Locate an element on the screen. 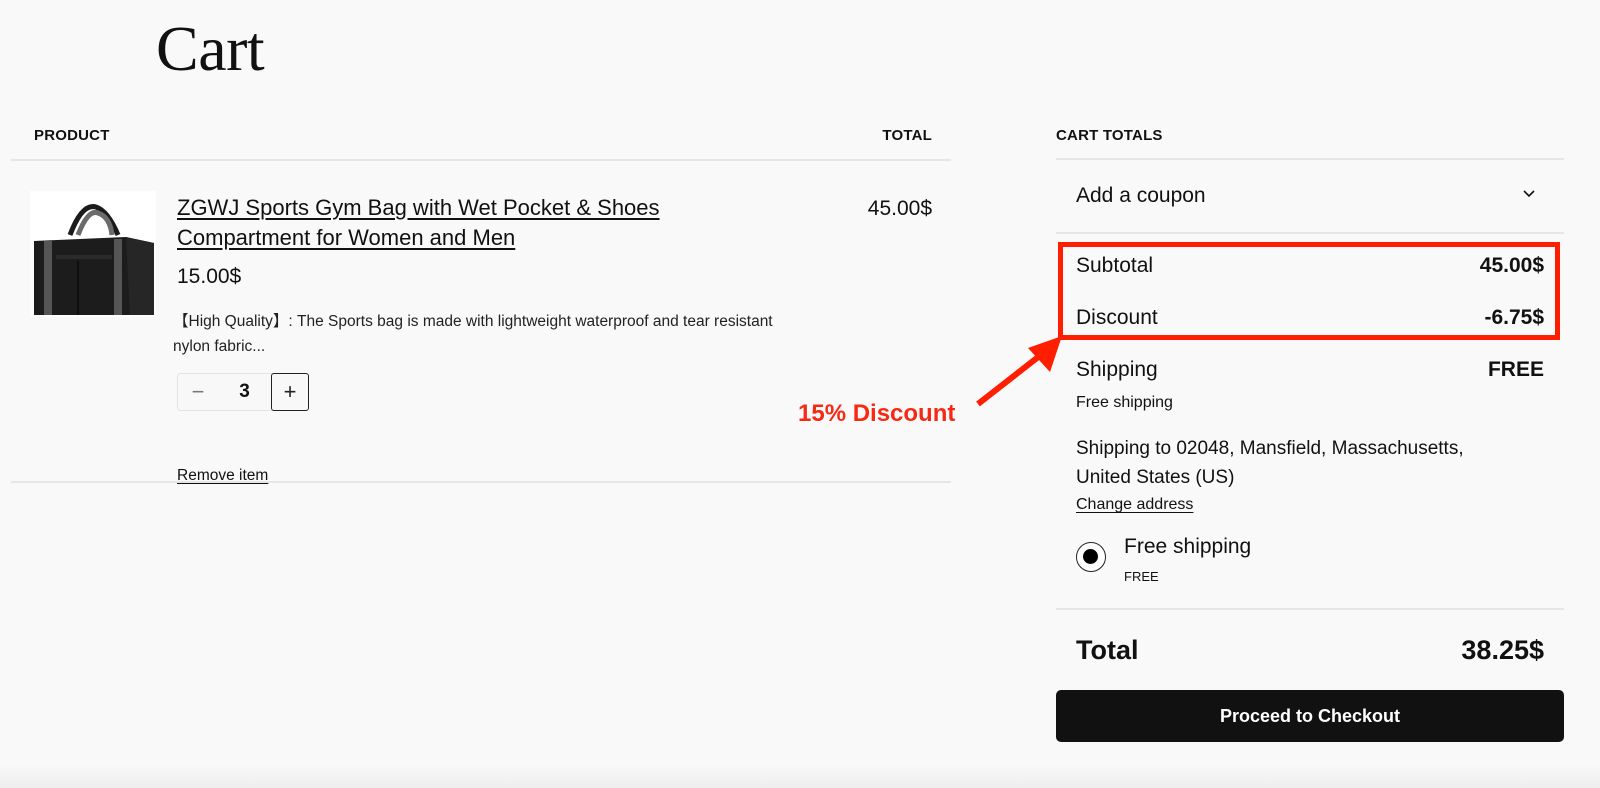 The image size is (1600, 788). quantity-input: 3 is located at coordinates (244, 392).